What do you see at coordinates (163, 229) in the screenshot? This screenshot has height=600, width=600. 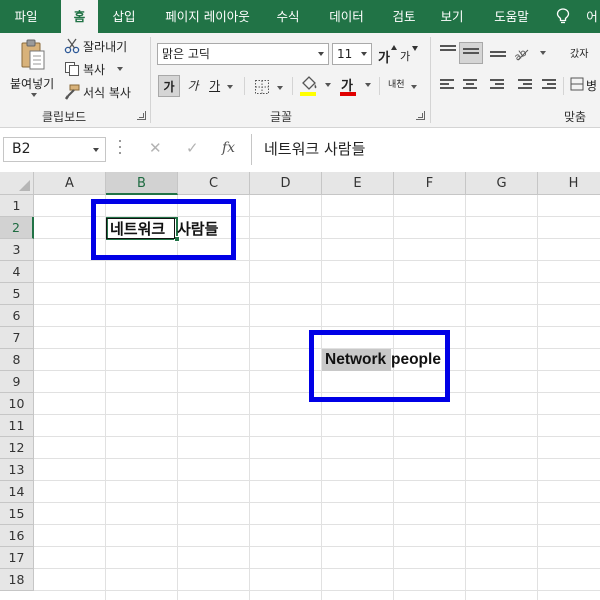 I see `annotation-box-korean` at bounding box center [163, 229].